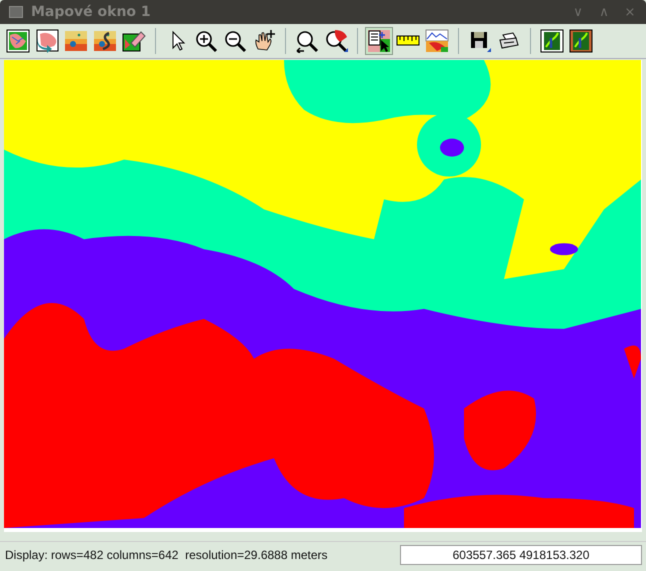 The width and height of the screenshot is (646, 571). What do you see at coordinates (206, 41) in the screenshot?
I see `zoom-in-icon` at bounding box center [206, 41].